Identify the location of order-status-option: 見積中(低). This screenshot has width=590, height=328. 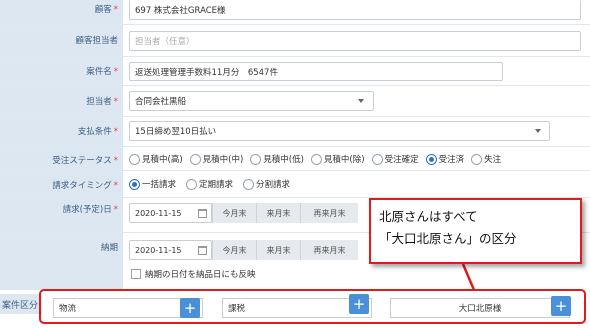
(277, 159).